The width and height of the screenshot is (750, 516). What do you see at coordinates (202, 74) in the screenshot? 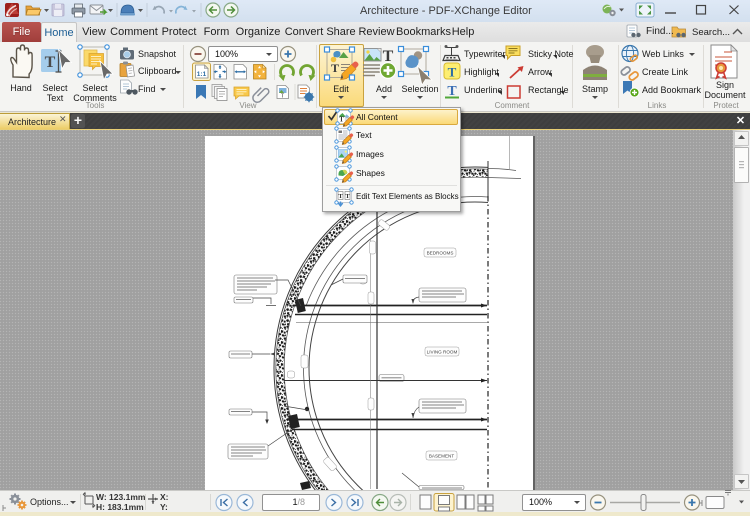
I see `svg-text: 1:1` at bounding box center [202, 74].